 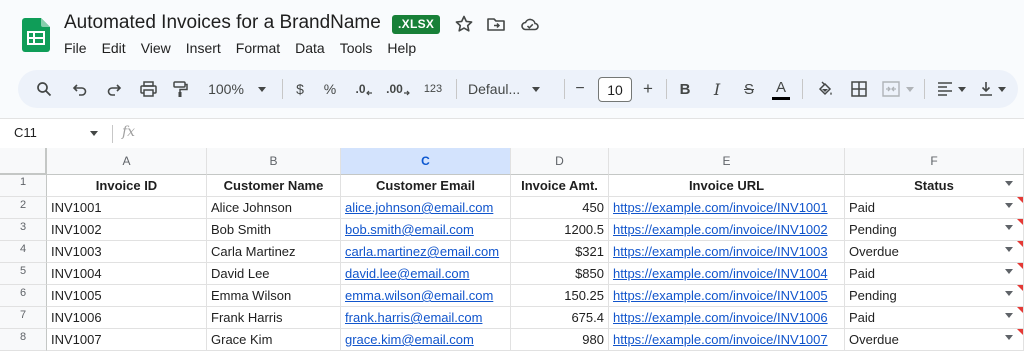 I want to click on column-header-d: D, so click(x=560, y=161).